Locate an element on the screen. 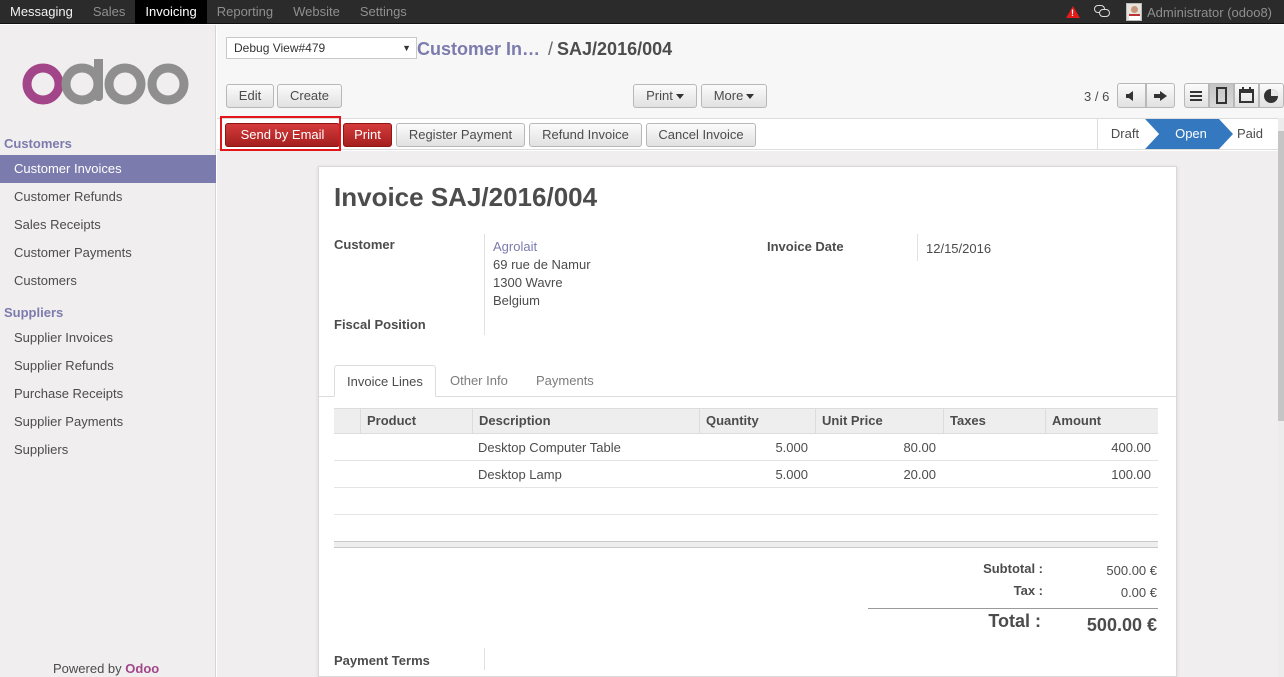  odoo-logo is located at coordinates (105, 84).